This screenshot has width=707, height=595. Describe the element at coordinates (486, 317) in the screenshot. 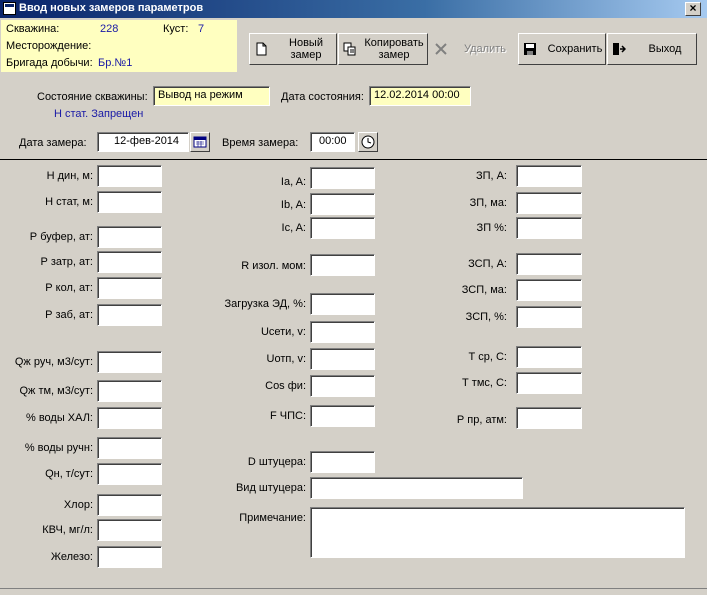

I see `zsp-pct-label: ЗСП, %:` at that location.